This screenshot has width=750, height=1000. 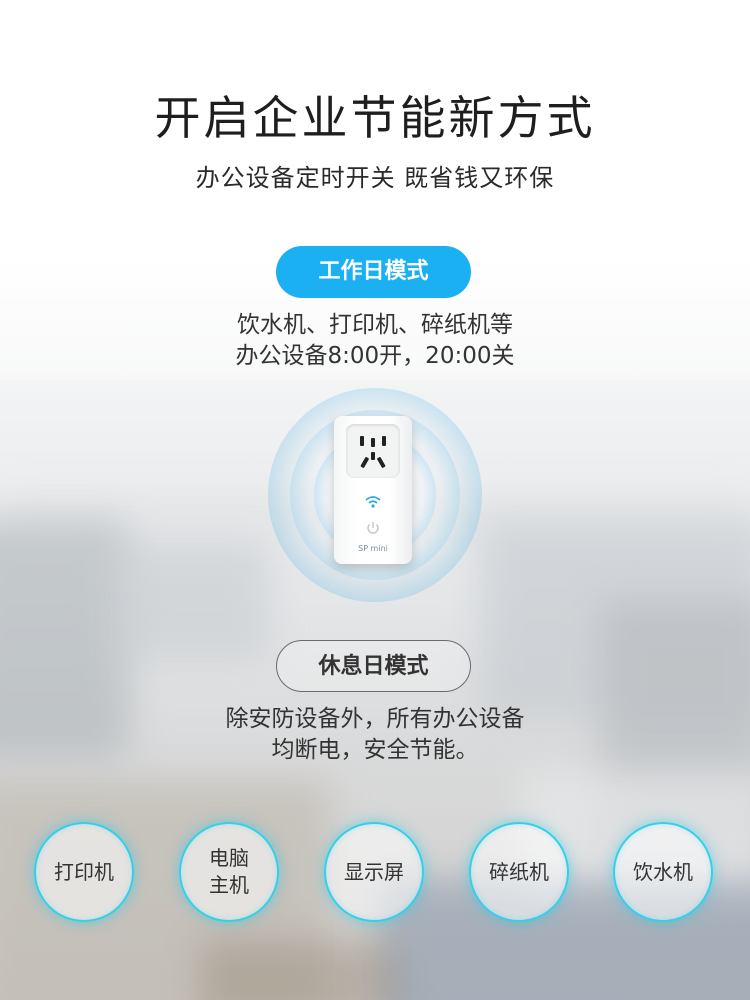 What do you see at coordinates (375, 356) in the screenshot?
I see `workday-desc-line2: 办公设备8:00开，20:00关` at bounding box center [375, 356].